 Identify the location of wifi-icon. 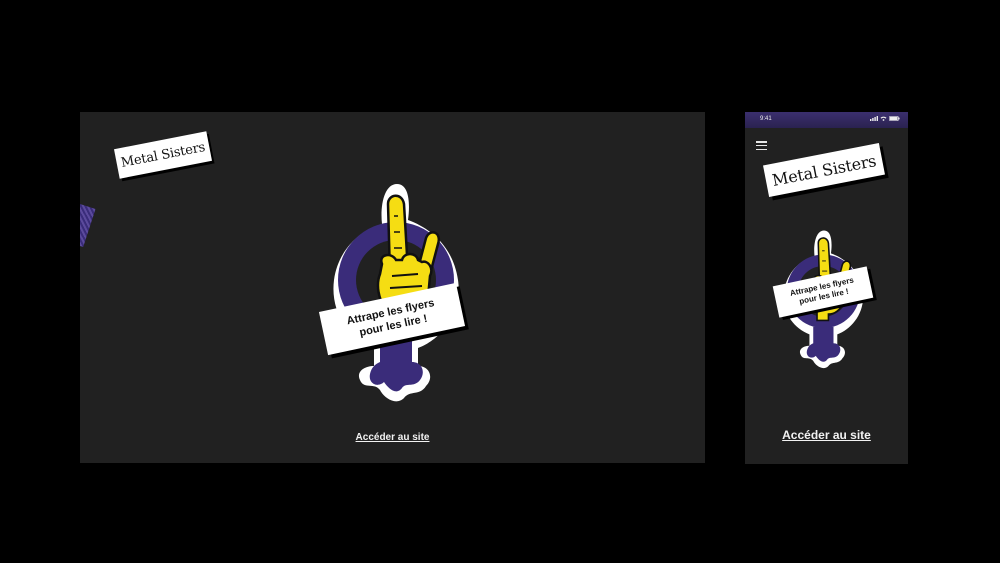
(883, 118).